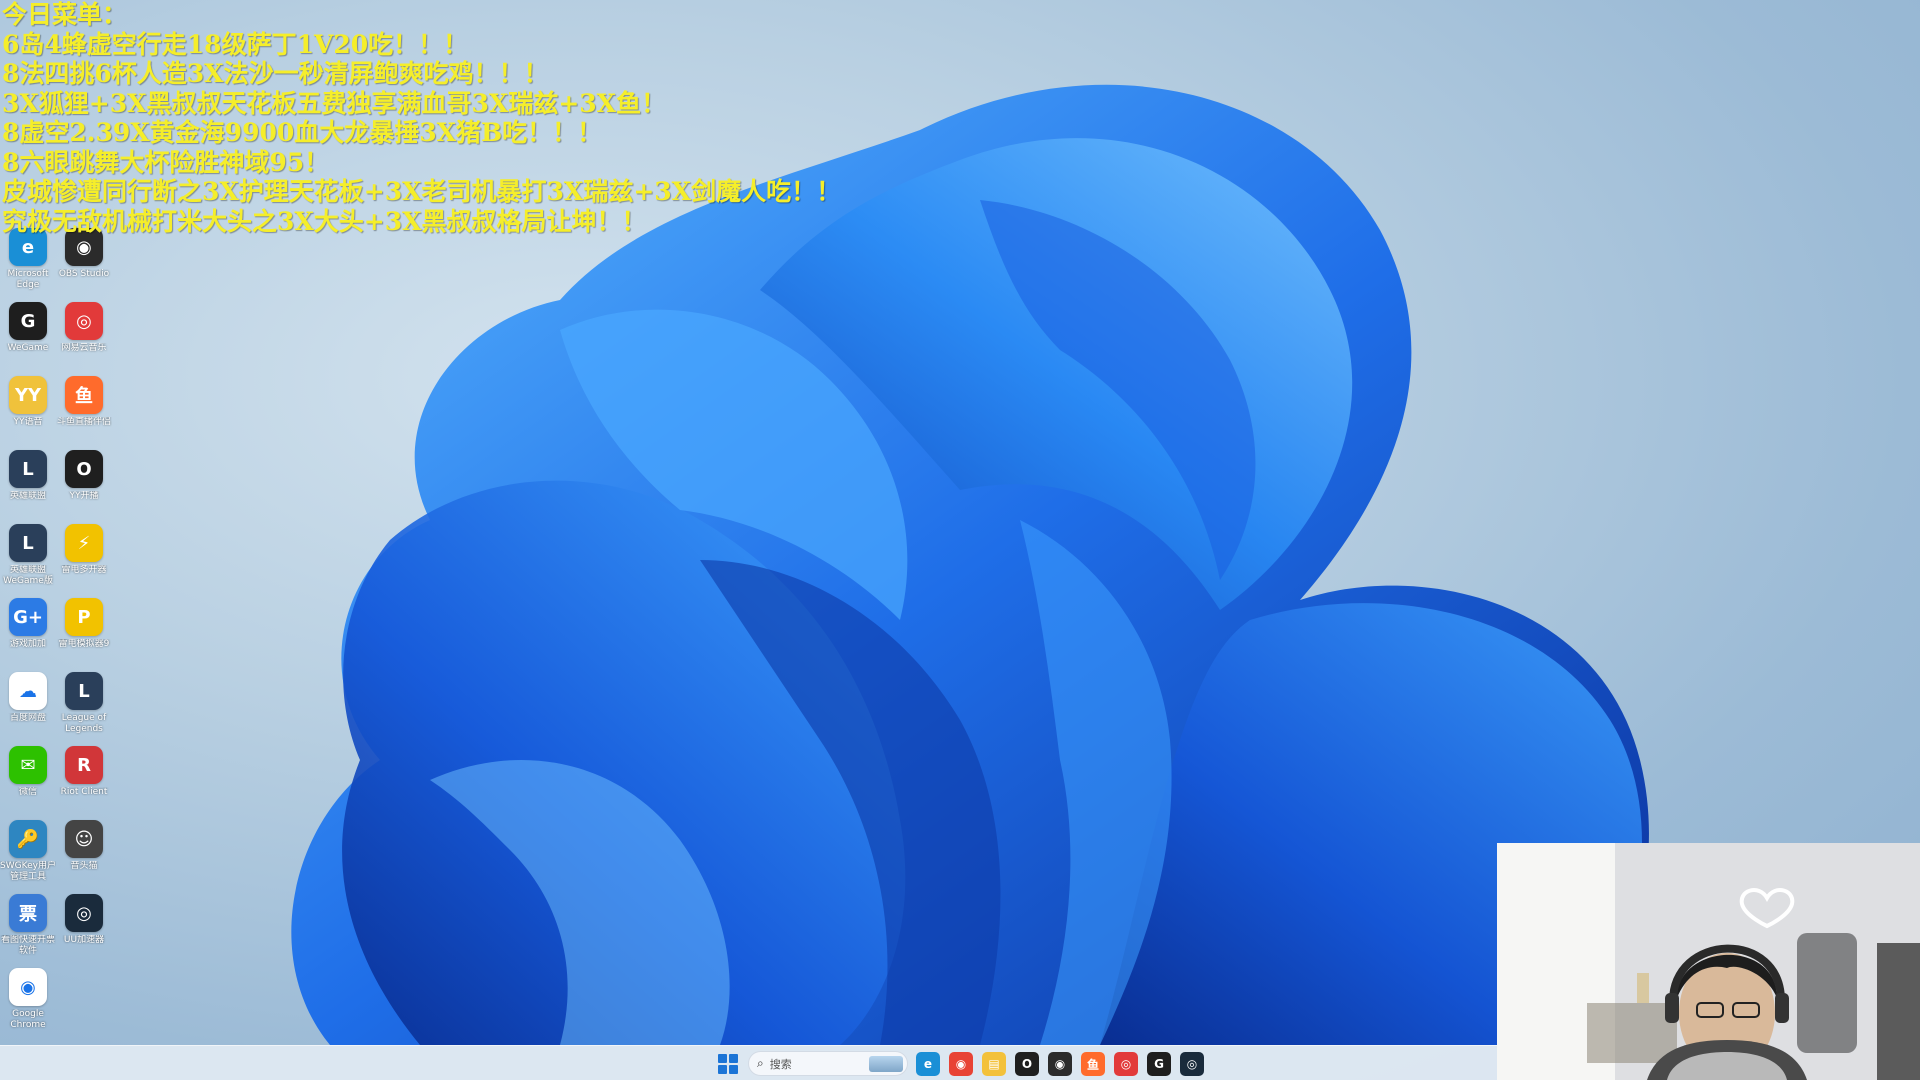 The height and width of the screenshot is (1080, 1920). I want to click on desktop-shortcut: G WeGame, so click(28, 339).